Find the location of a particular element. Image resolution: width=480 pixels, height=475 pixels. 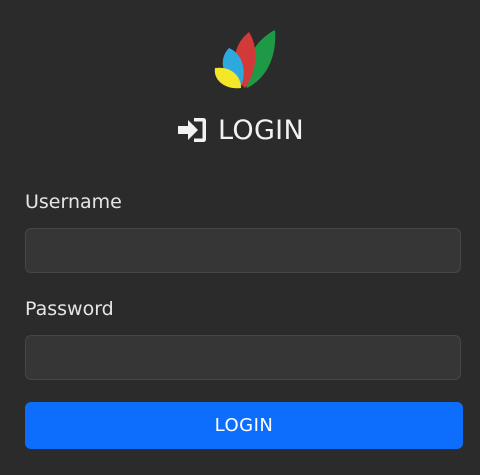

app-logo-icon is located at coordinates (245, 59).